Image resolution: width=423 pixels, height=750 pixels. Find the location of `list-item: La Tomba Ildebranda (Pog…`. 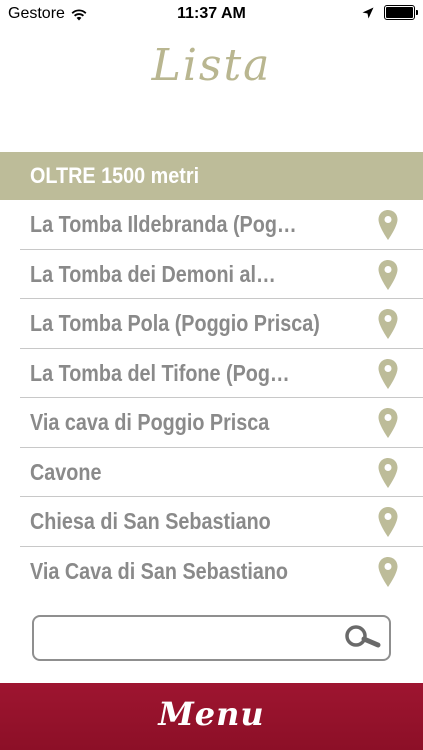

list-item: La Tomba Ildebranda (Pog… is located at coordinates (221, 225).